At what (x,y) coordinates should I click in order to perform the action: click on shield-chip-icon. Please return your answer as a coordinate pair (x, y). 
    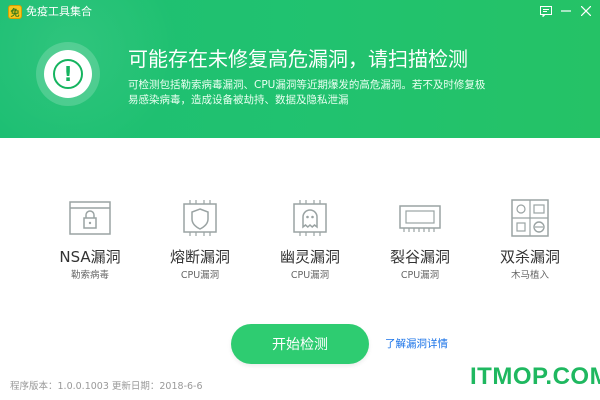
    Looking at the image, I should click on (200, 218).